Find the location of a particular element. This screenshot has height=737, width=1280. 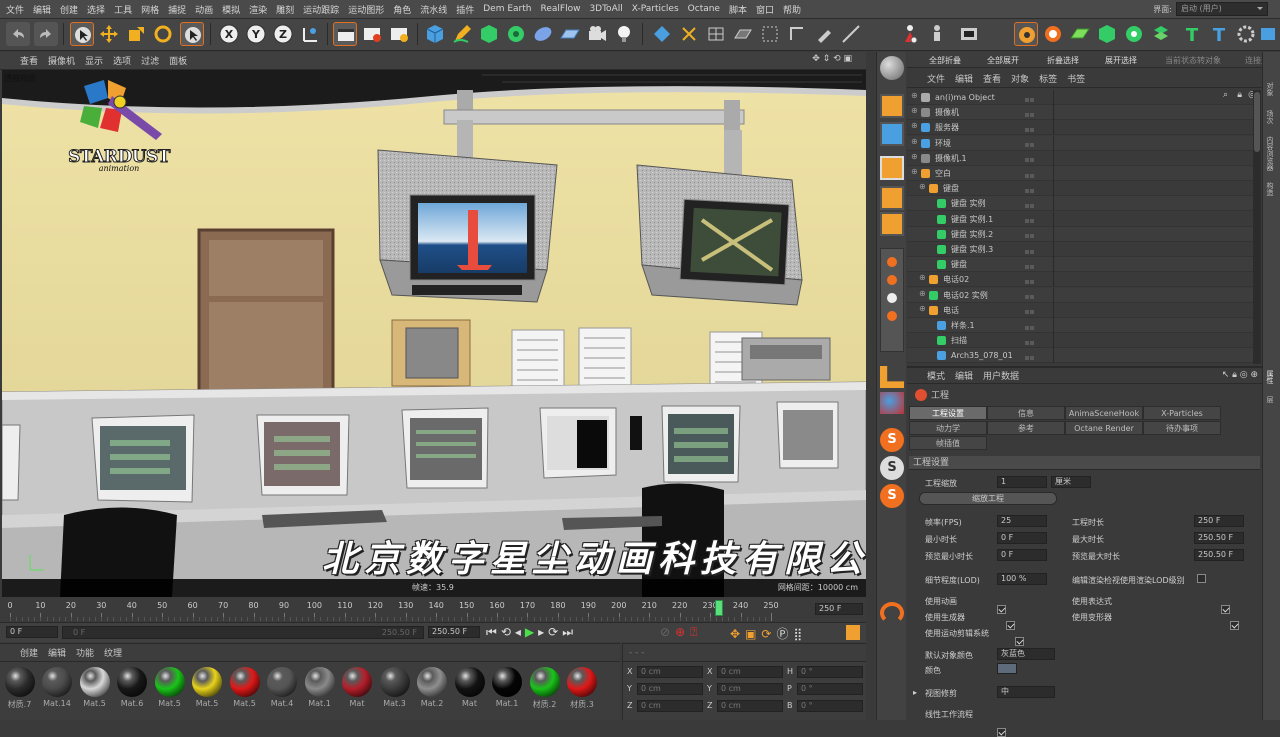

dock-tab-objects: 对象 is located at coordinates (1270, 89).